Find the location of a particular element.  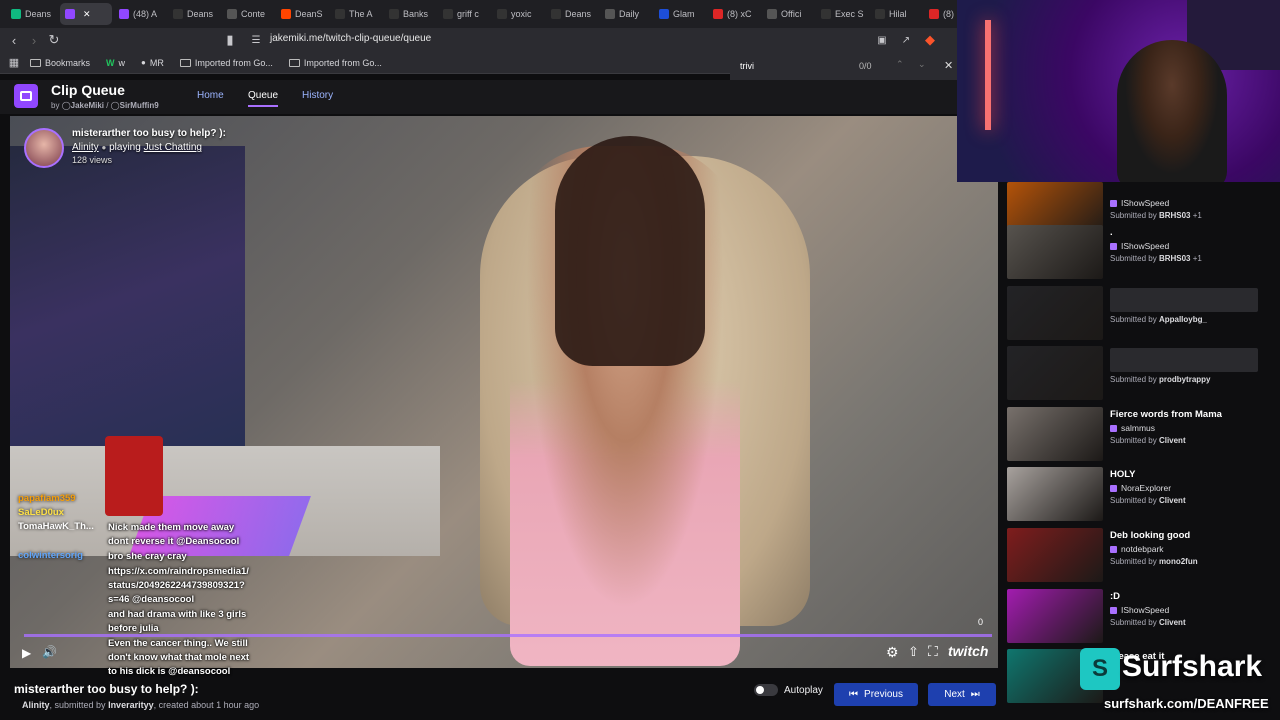

chat-username: colwintersorig is located at coordinates (50, 555).